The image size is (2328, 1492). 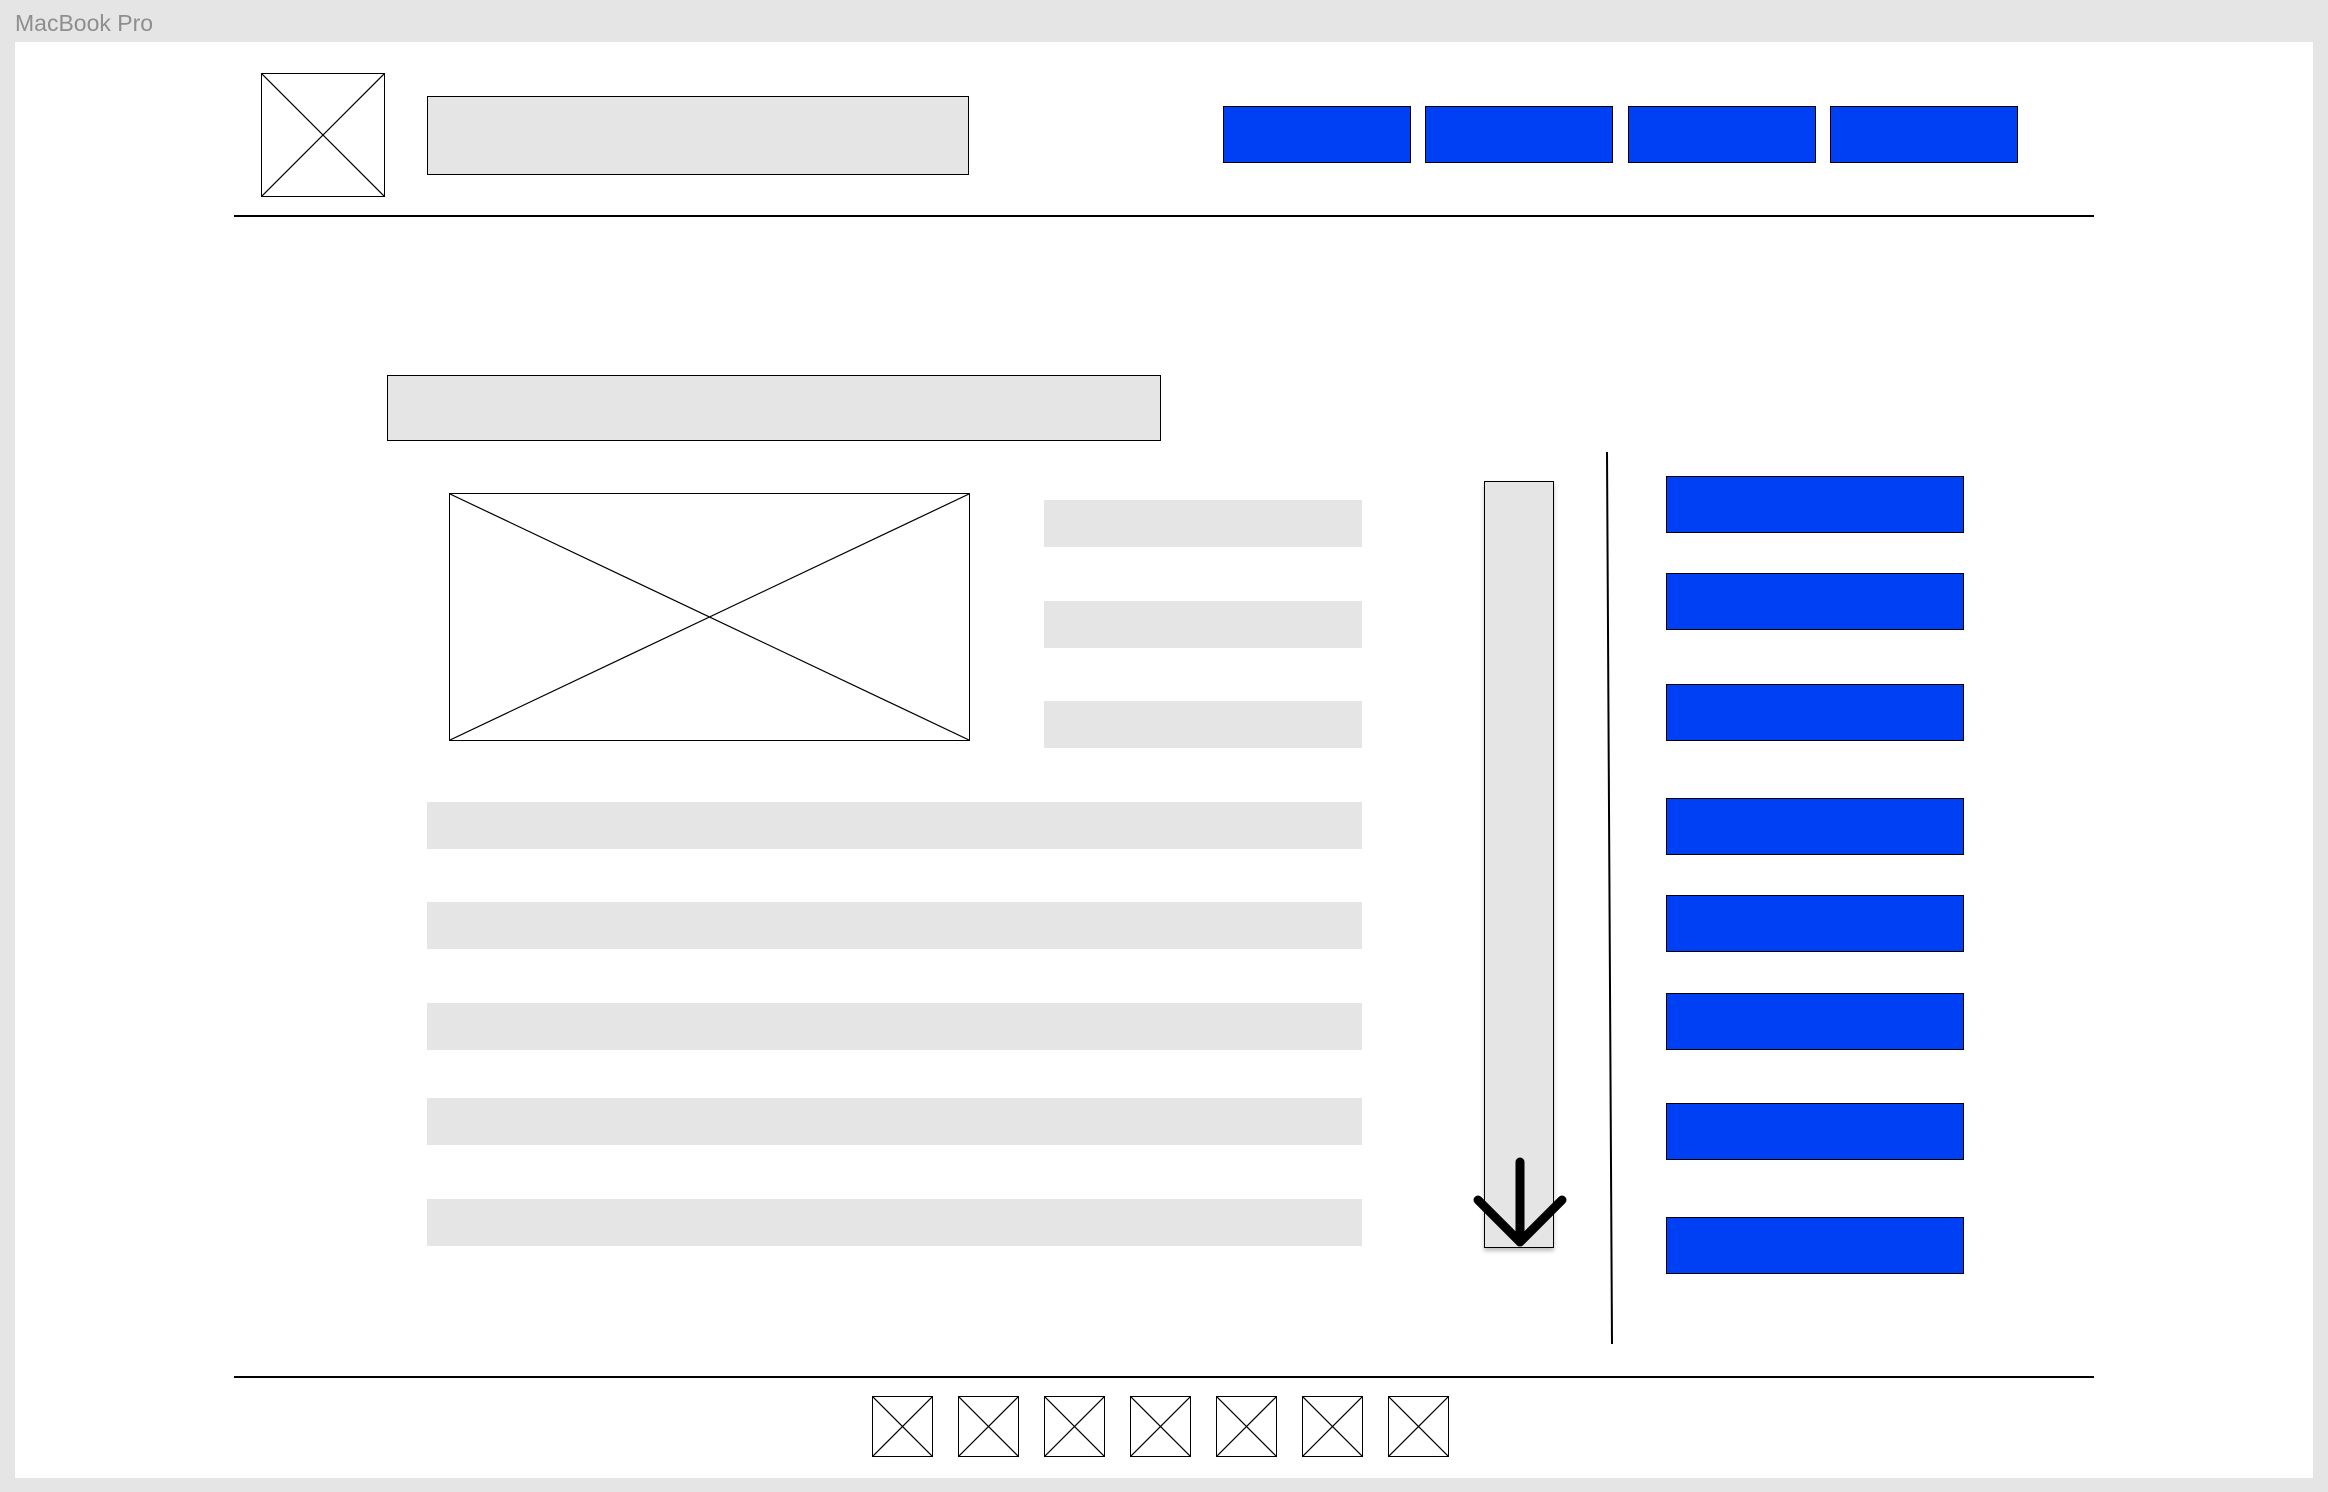 I want to click on sidebar-divider, so click(x=1609, y=898).